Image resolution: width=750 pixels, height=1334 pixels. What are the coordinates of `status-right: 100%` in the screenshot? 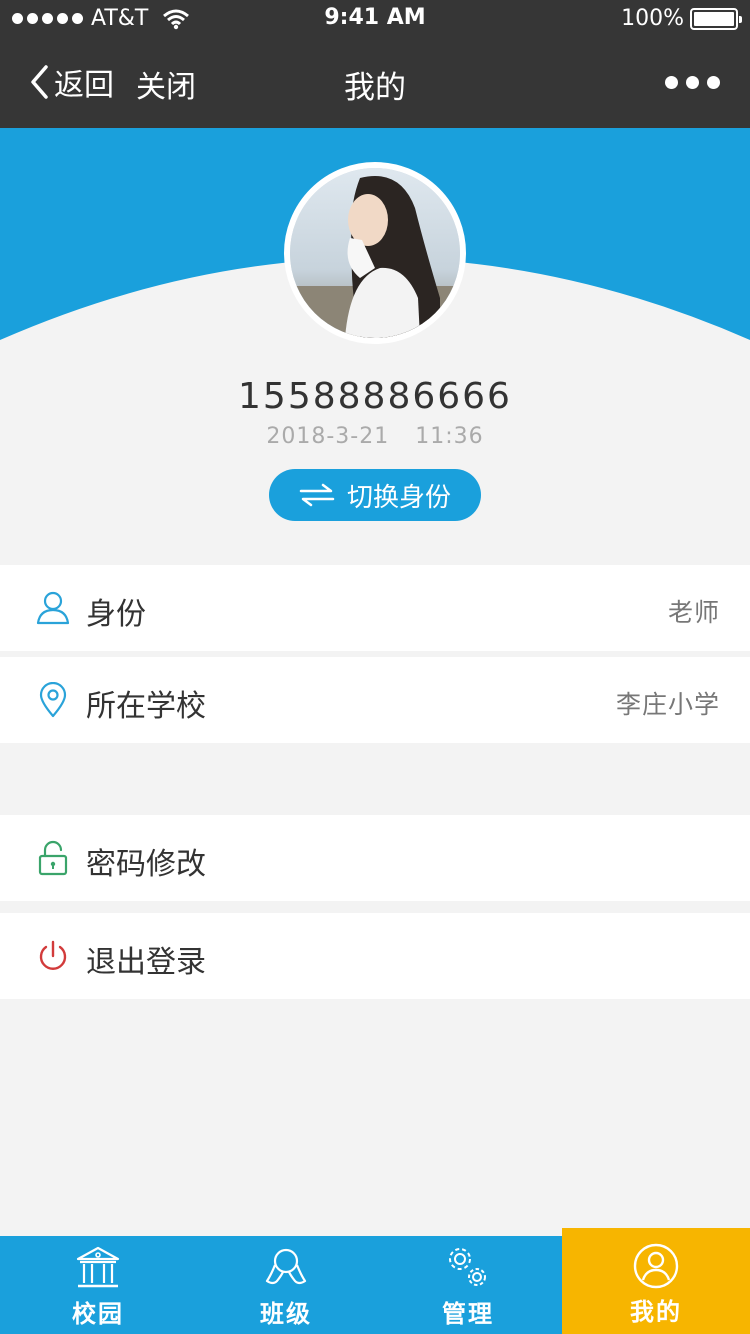 It's located at (681, 18).